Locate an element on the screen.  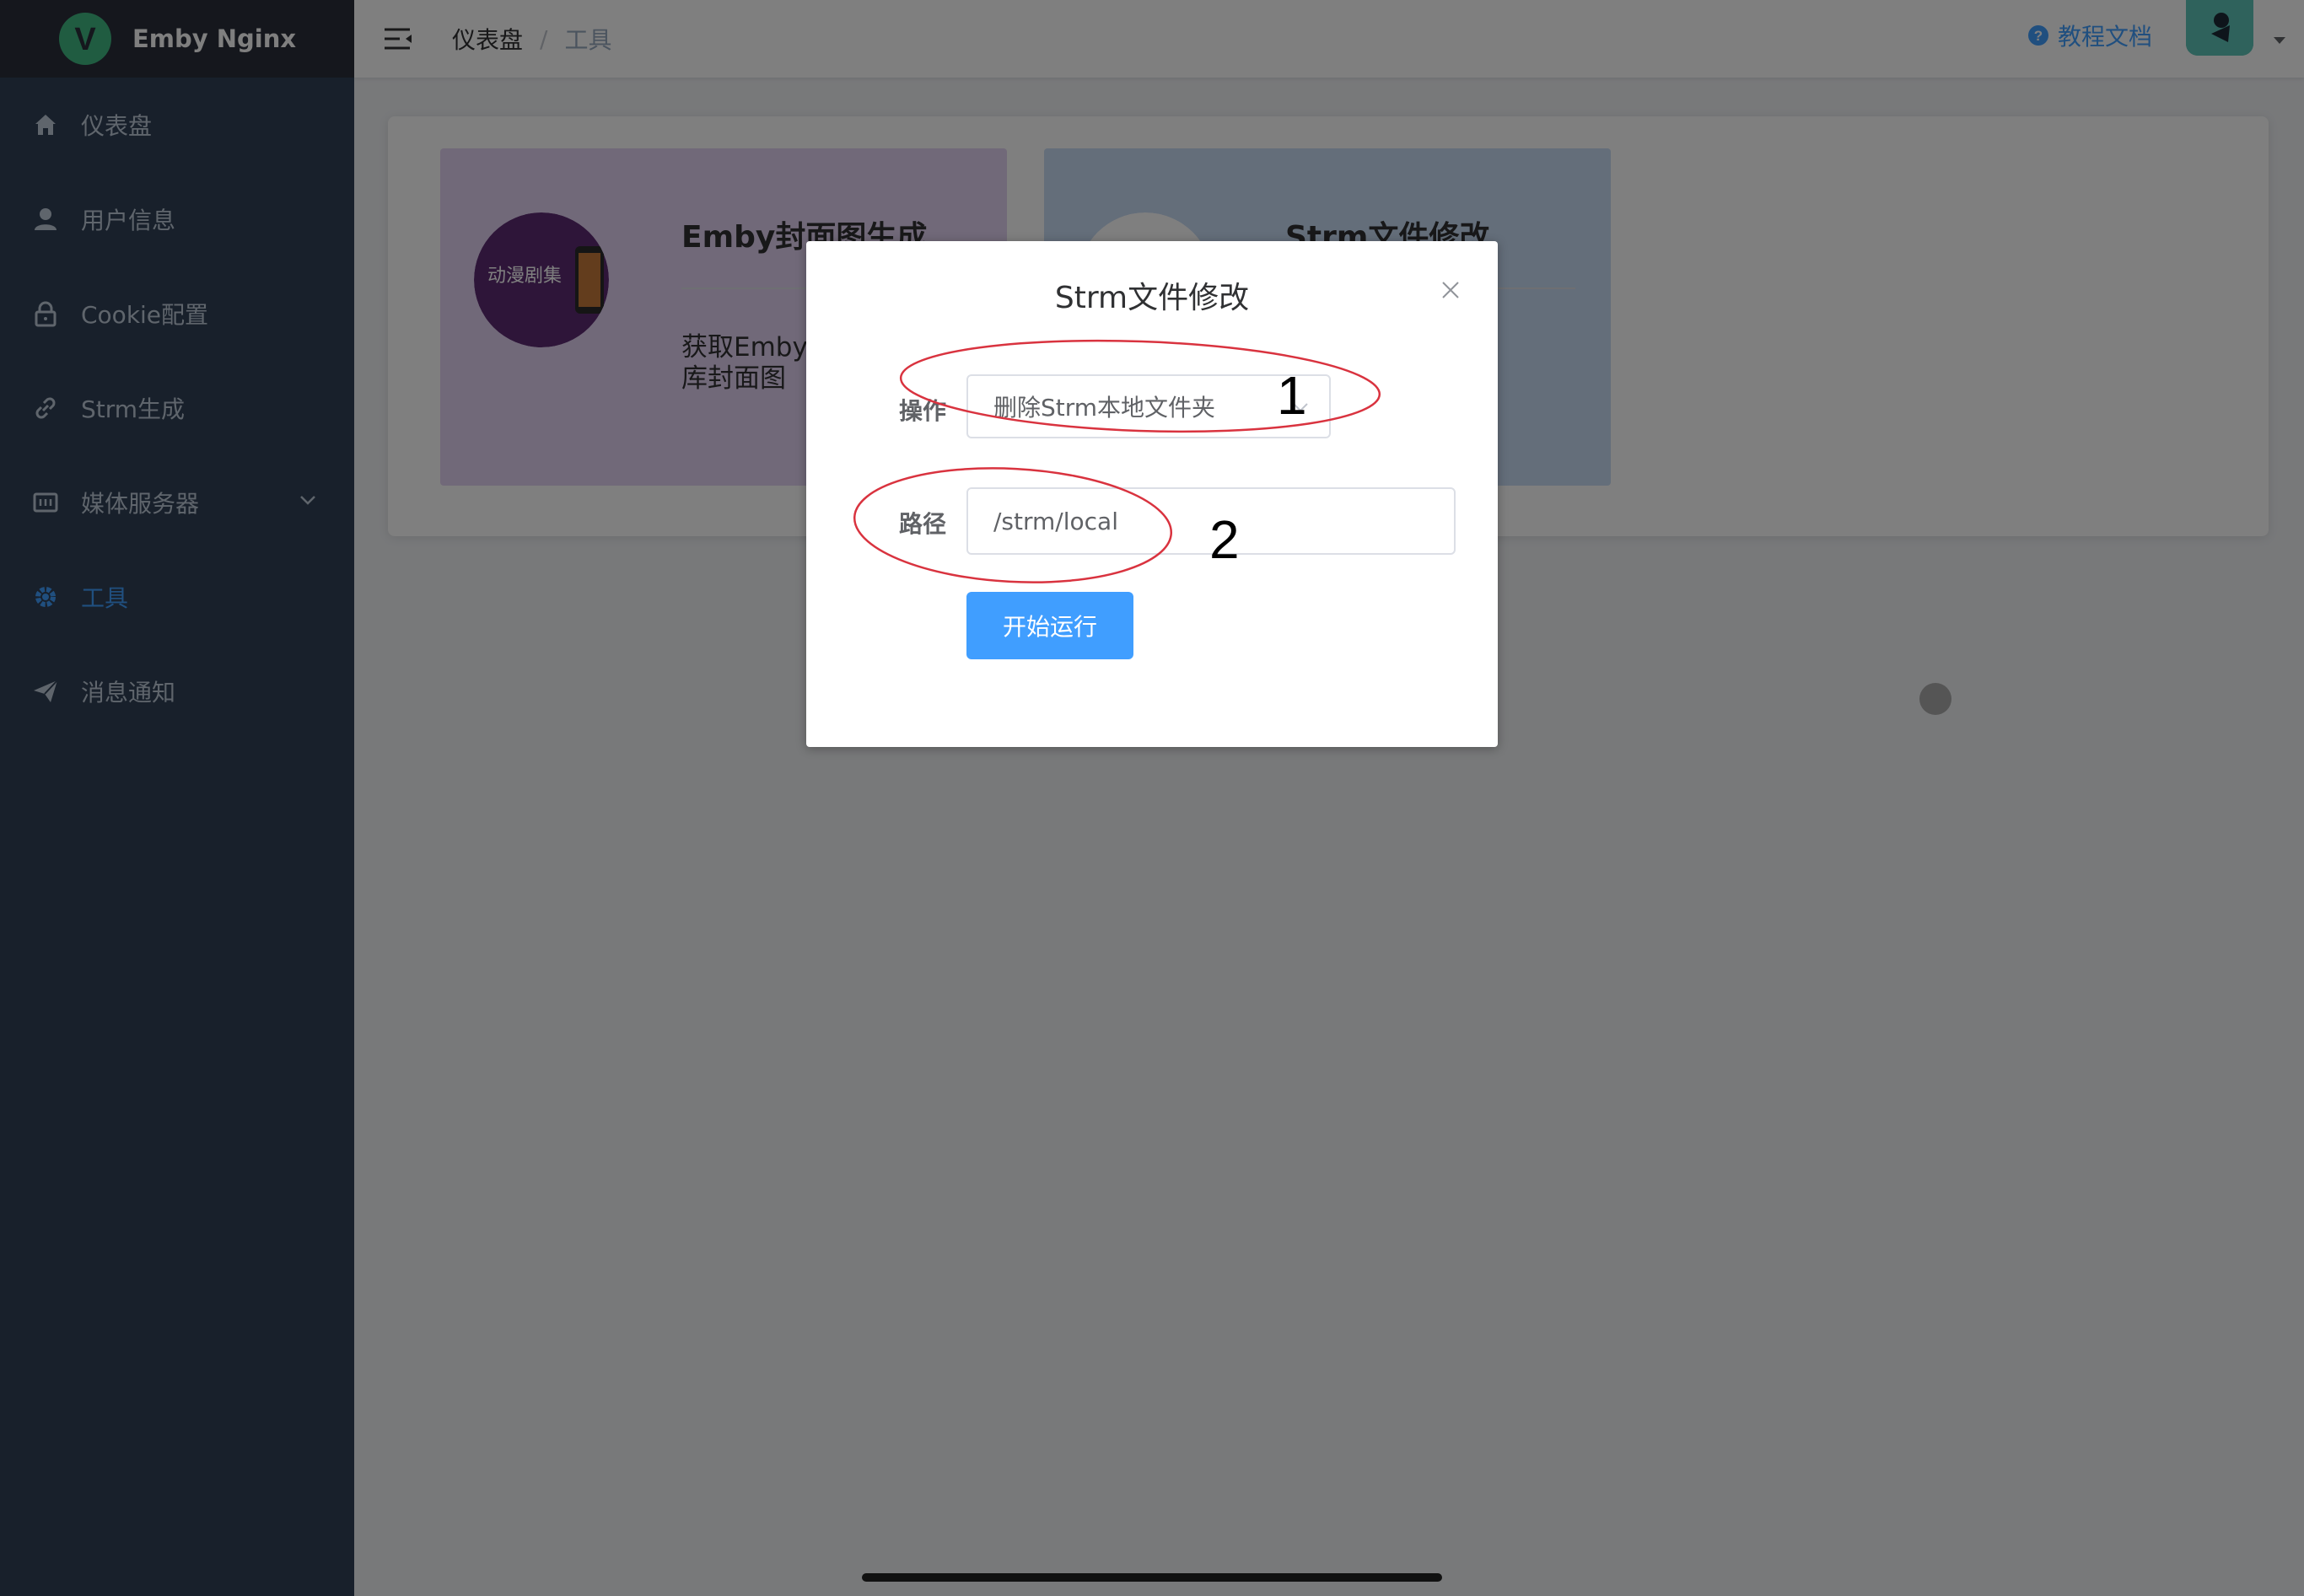
path-label: 路径 is located at coordinates (923, 524).